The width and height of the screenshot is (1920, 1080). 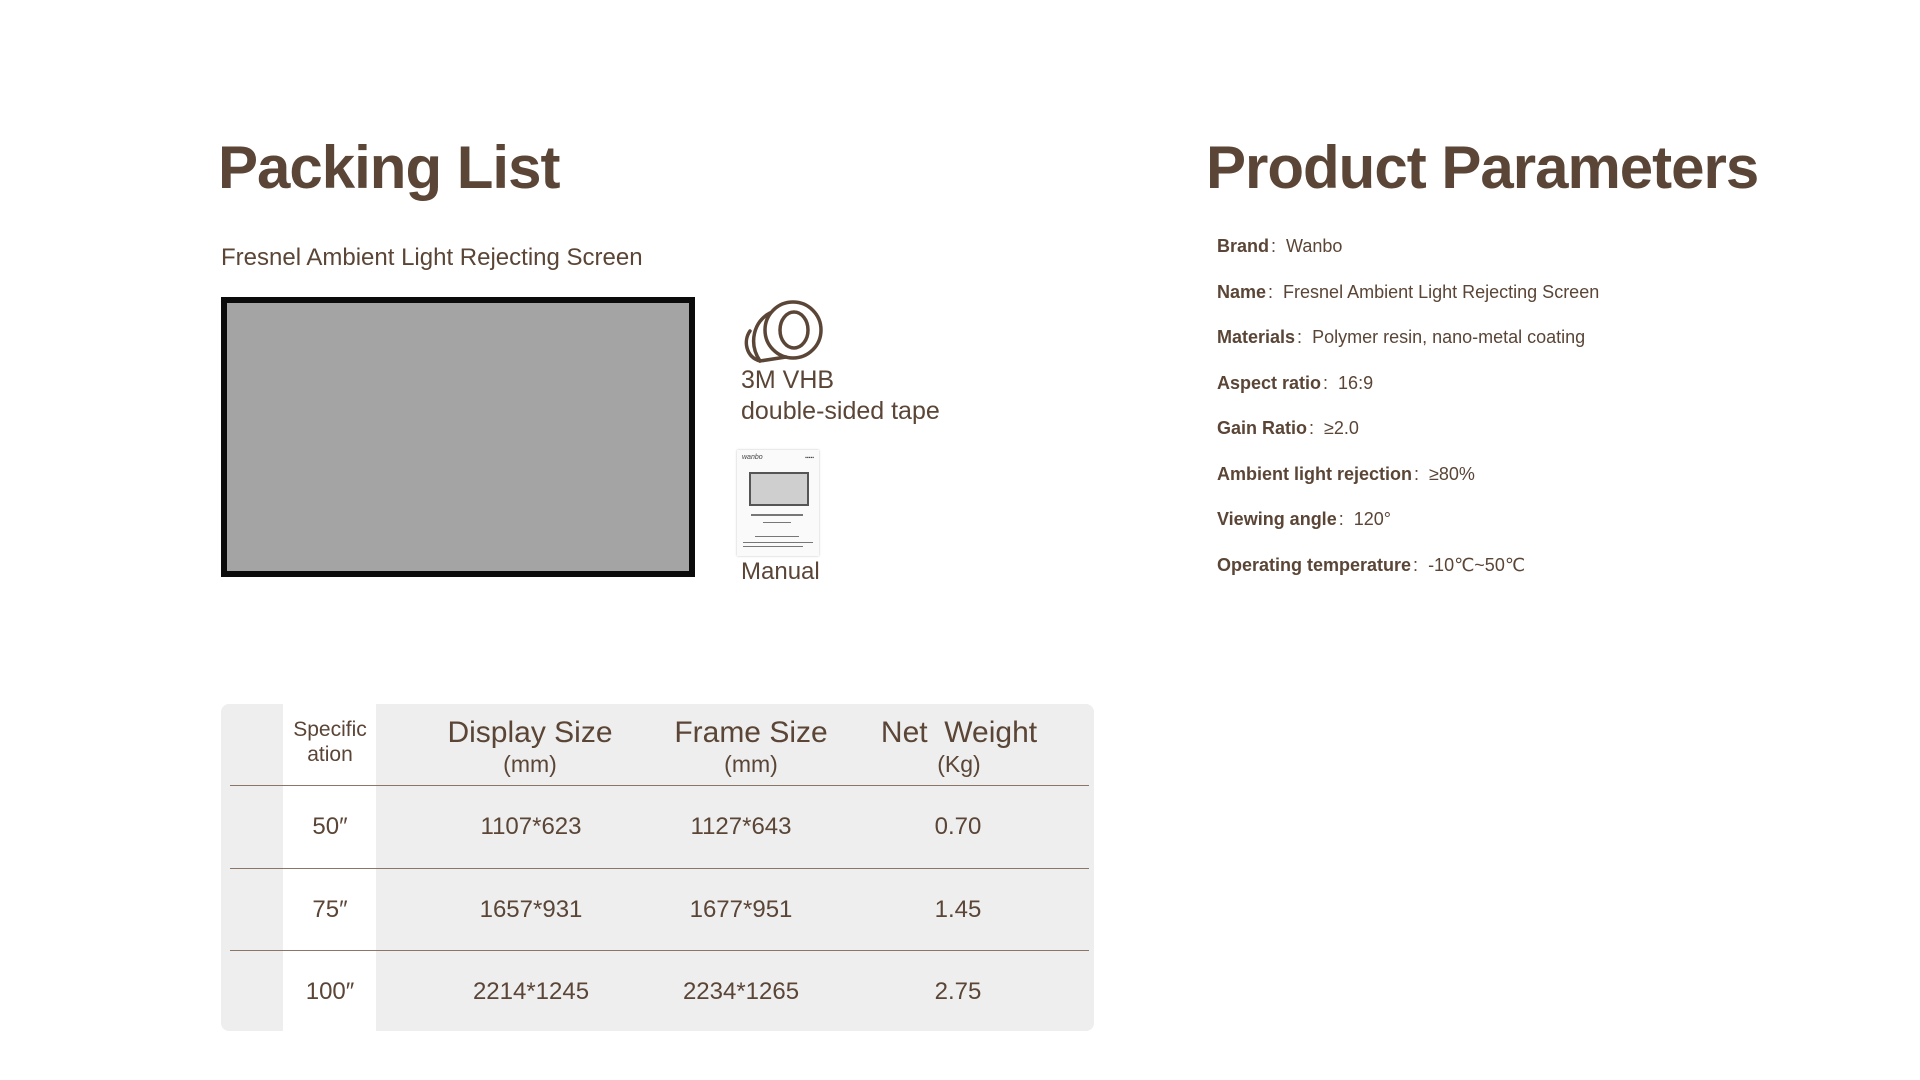 What do you see at coordinates (531, 826) in the screenshot?
I see `cell-display-size: 1107*623` at bounding box center [531, 826].